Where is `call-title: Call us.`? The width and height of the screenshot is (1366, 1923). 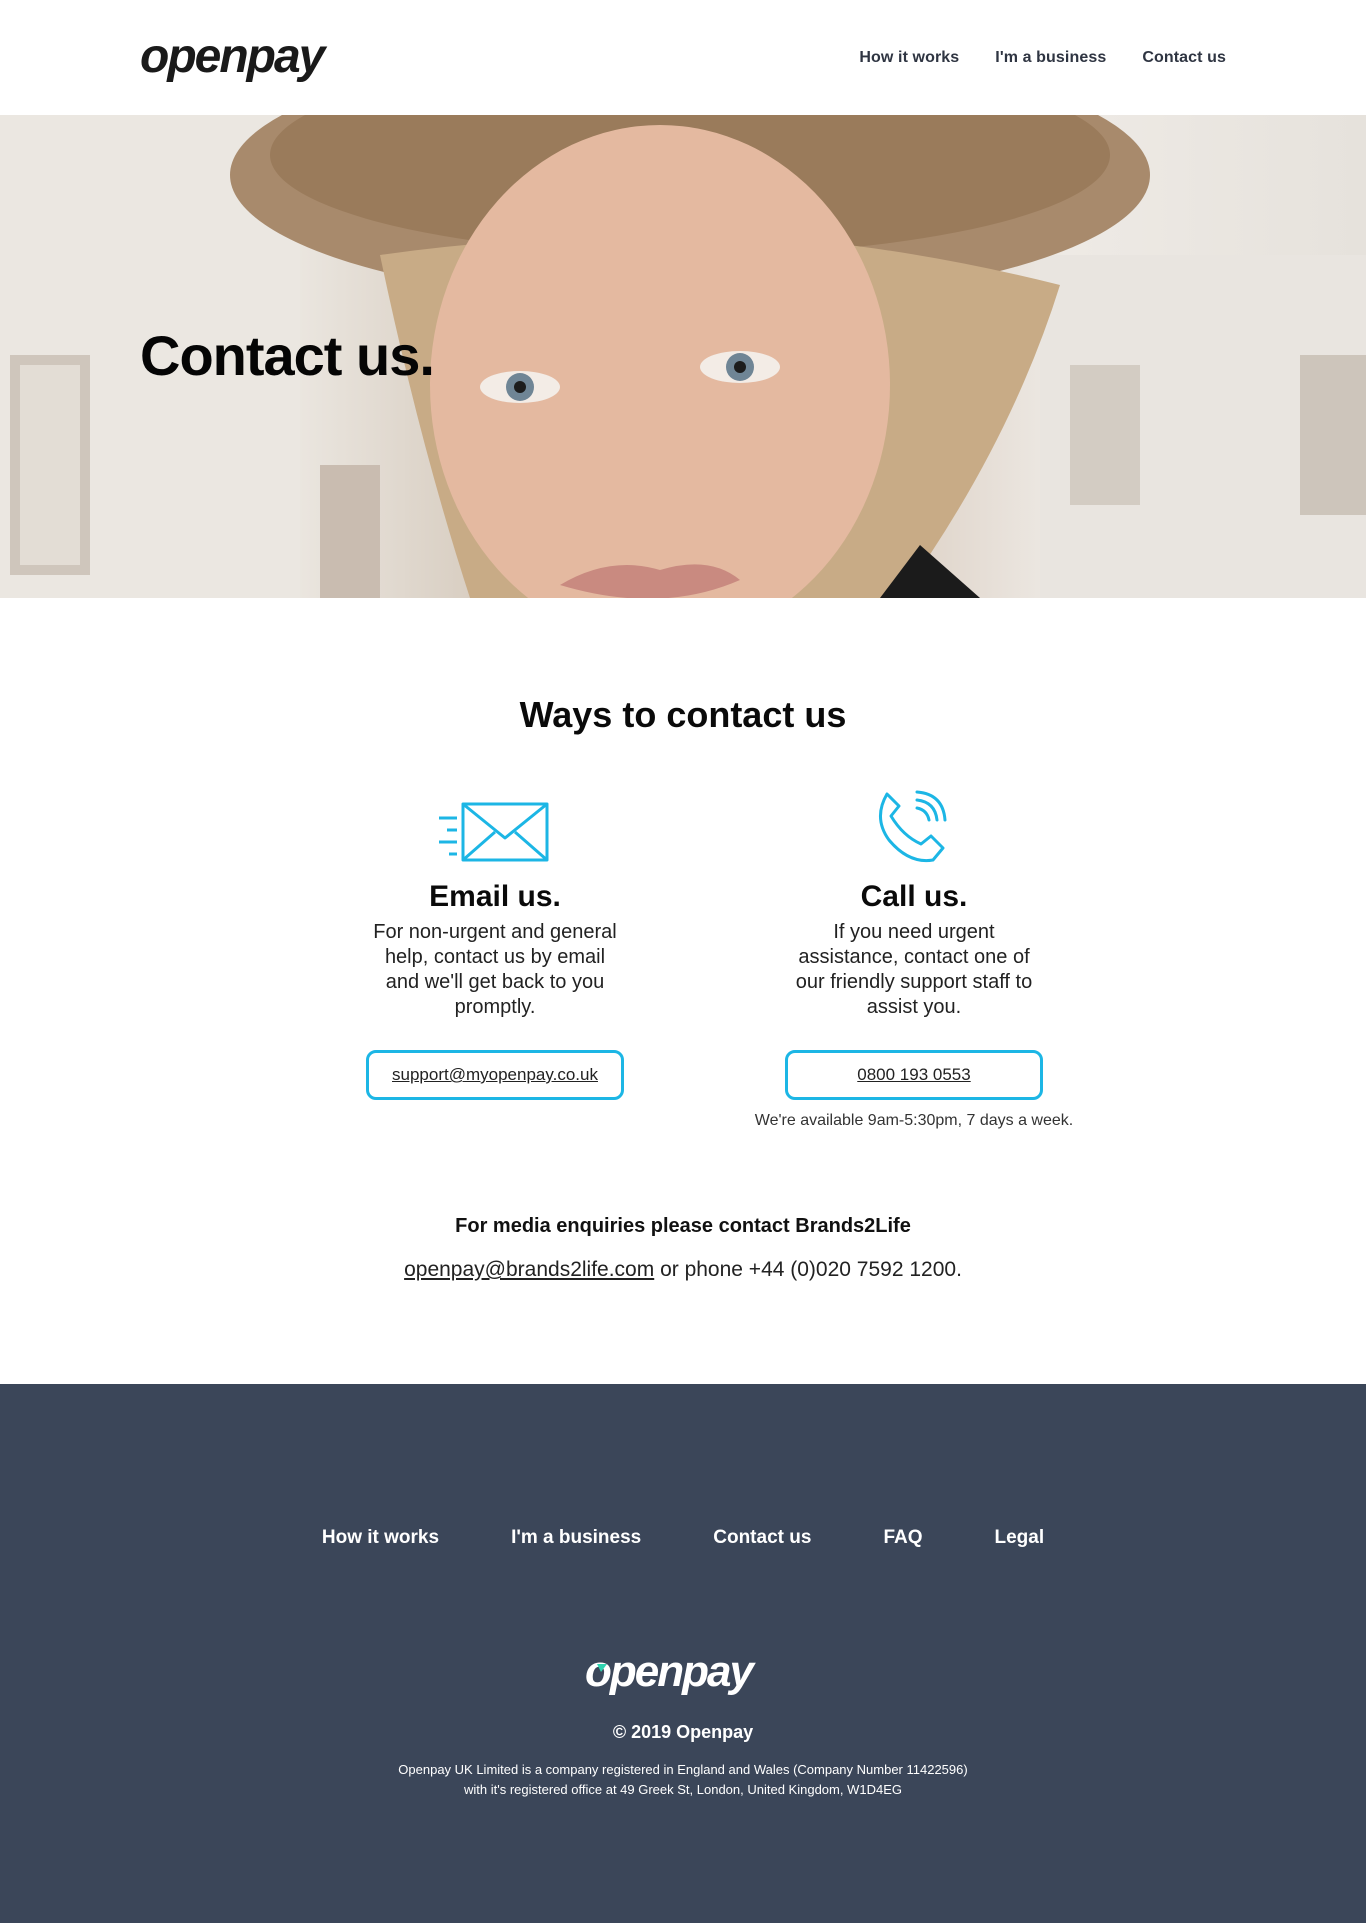 call-title: Call us. is located at coordinates (914, 896).